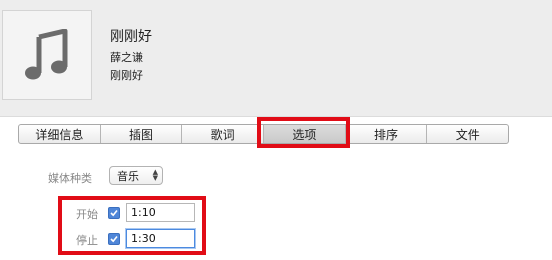 The image size is (552, 260). What do you see at coordinates (128, 176) in the screenshot?
I see `media-kind-value: 音乐` at bounding box center [128, 176].